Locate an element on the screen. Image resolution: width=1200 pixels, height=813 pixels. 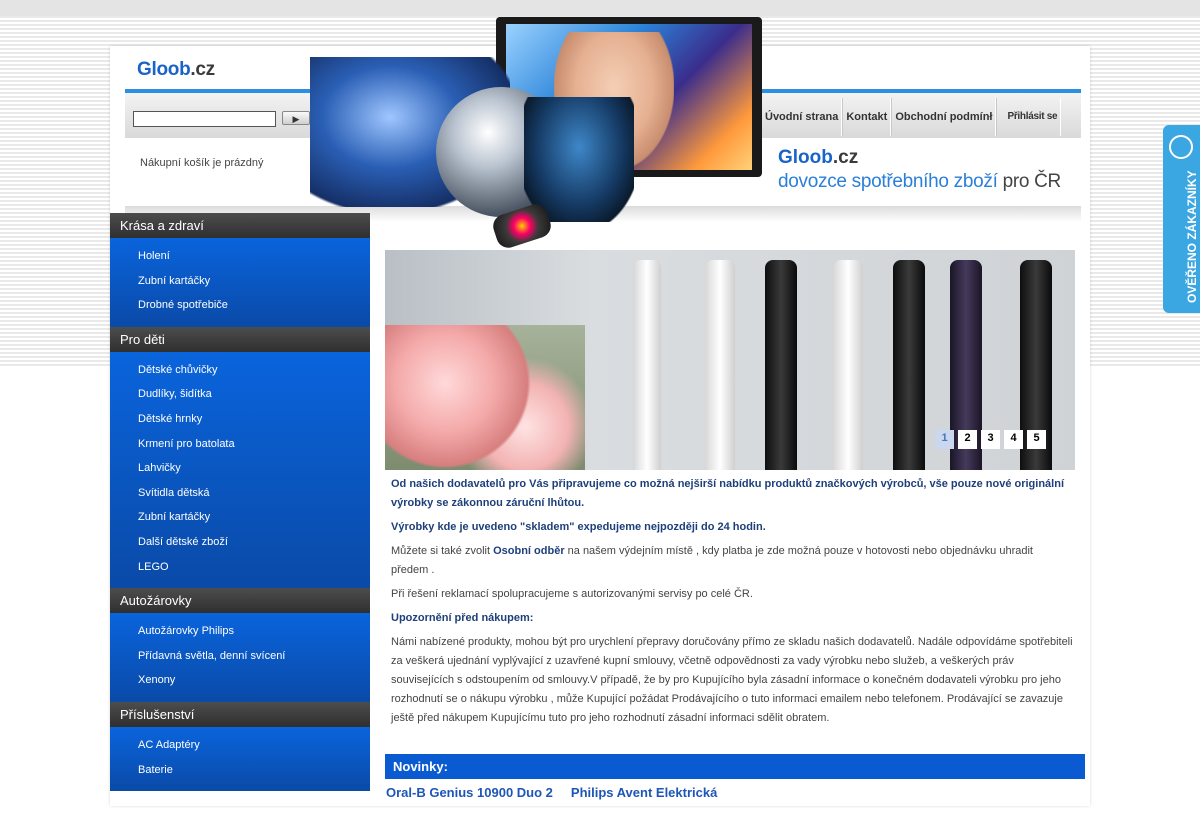
site-logo: Gloob.cz is located at coordinates (176, 70).